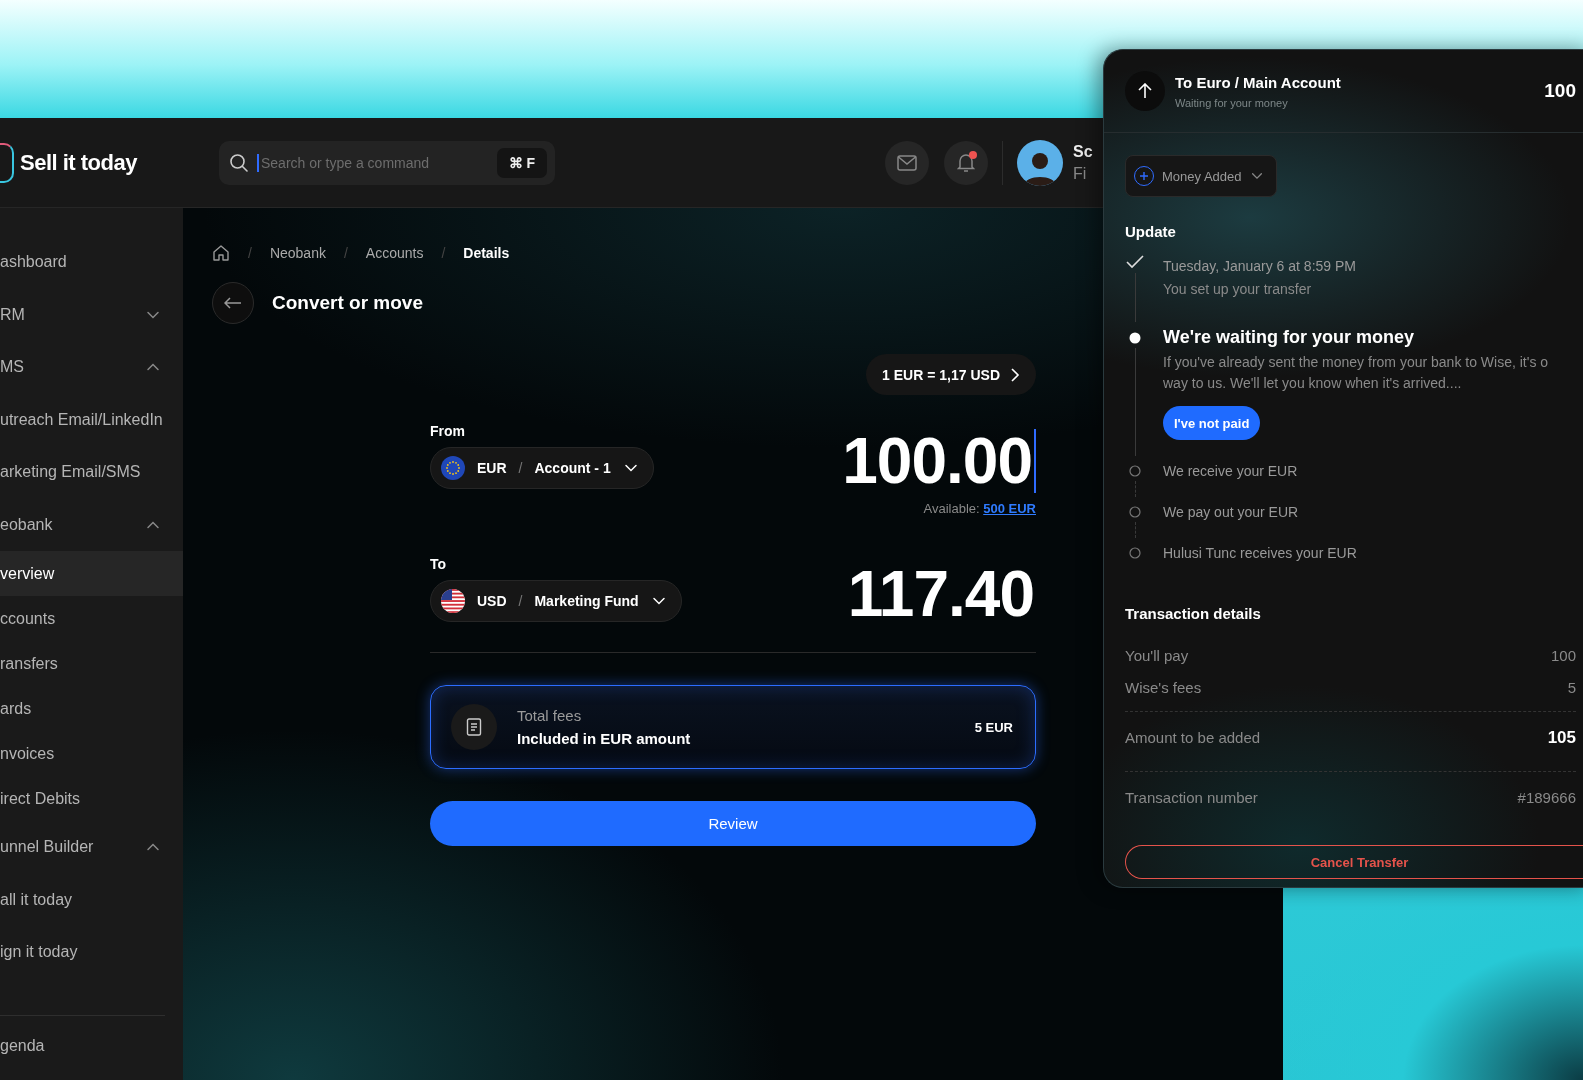 This screenshot has width=1583, height=1080. Describe the element at coordinates (1289, 337) in the screenshot. I see `step-title: We're waiting for your money` at that location.